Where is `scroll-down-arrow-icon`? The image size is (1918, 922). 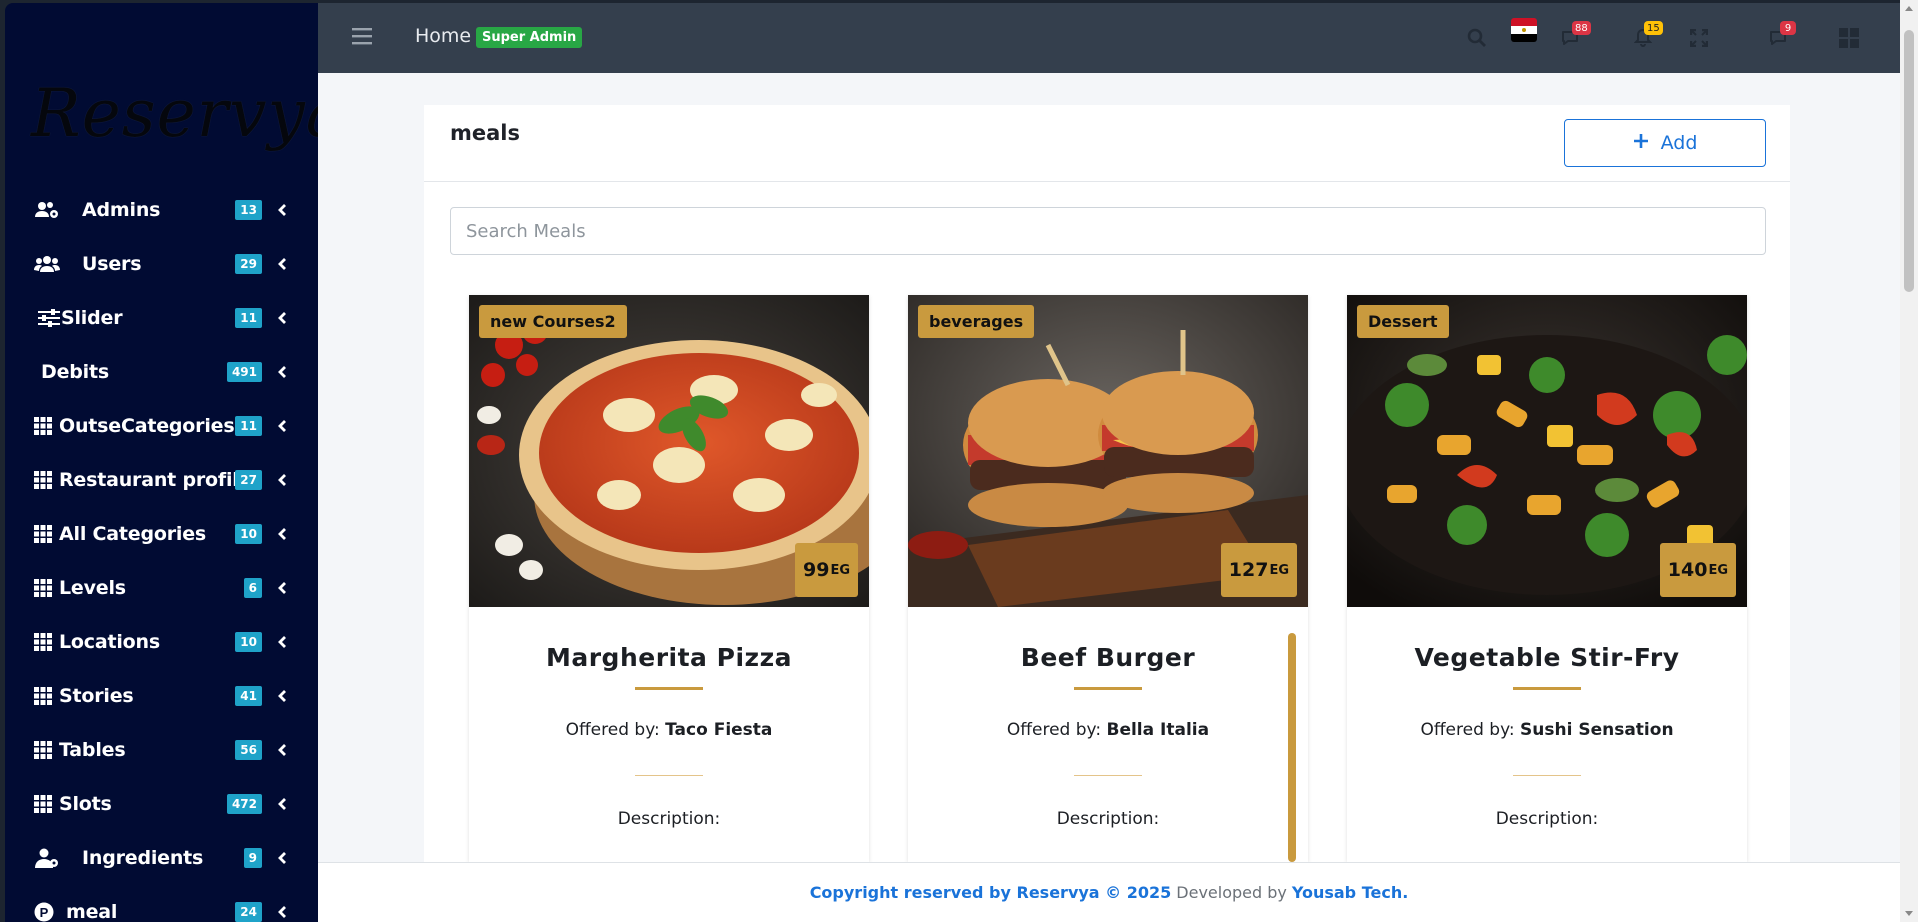
scroll-down-arrow-icon is located at coordinates (1909, 913).